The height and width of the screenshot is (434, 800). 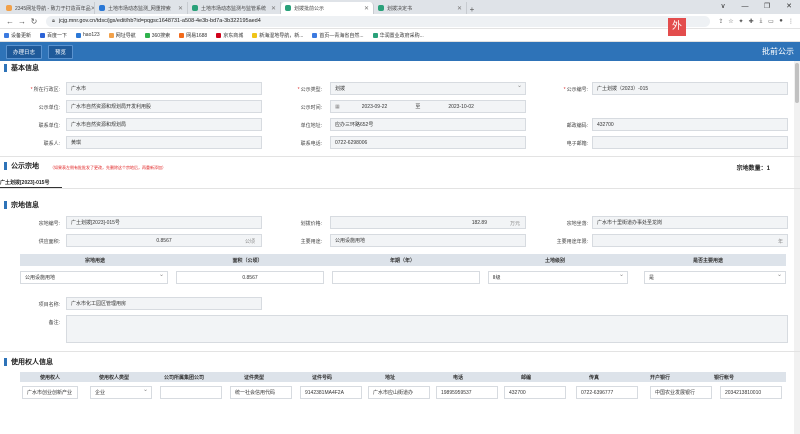 What do you see at coordinates (26, 362) in the screenshot?
I see `section-user-info: 使用权人信息` at bounding box center [26, 362].